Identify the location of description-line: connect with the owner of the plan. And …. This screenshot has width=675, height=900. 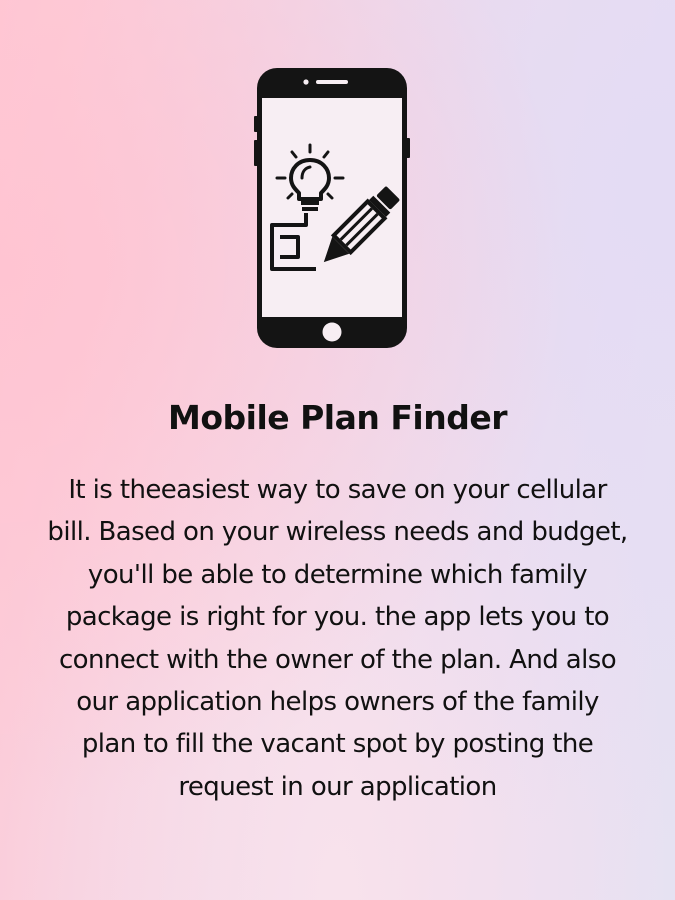
(337, 659).